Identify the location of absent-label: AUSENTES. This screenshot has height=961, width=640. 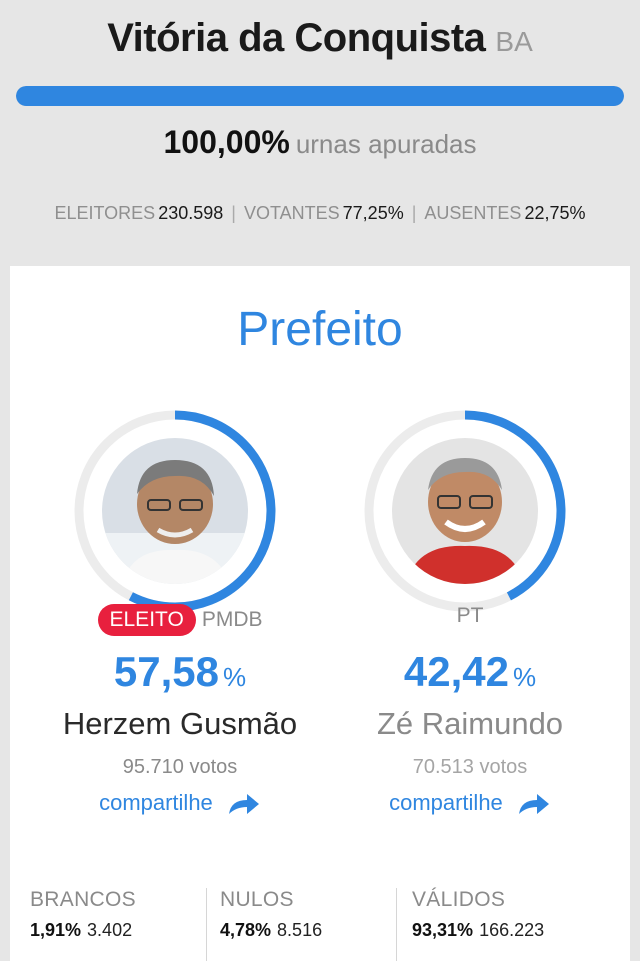
(473, 213).